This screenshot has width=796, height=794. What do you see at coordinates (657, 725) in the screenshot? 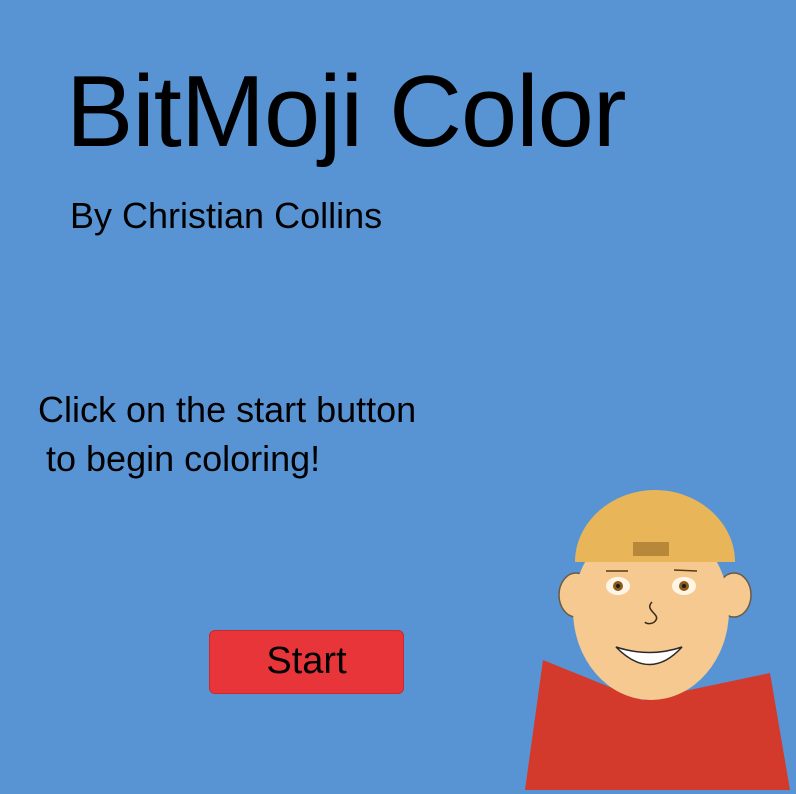
I see `shirt-shape` at bounding box center [657, 725].